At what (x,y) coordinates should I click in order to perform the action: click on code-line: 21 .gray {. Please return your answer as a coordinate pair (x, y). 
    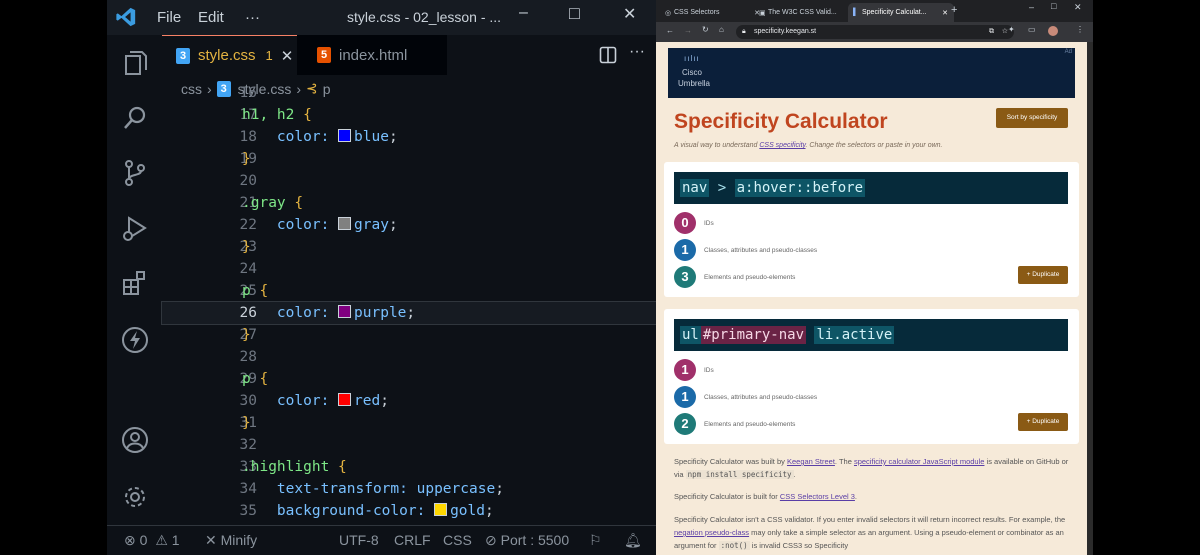
    Looking at the image, I should click on (409, 203).